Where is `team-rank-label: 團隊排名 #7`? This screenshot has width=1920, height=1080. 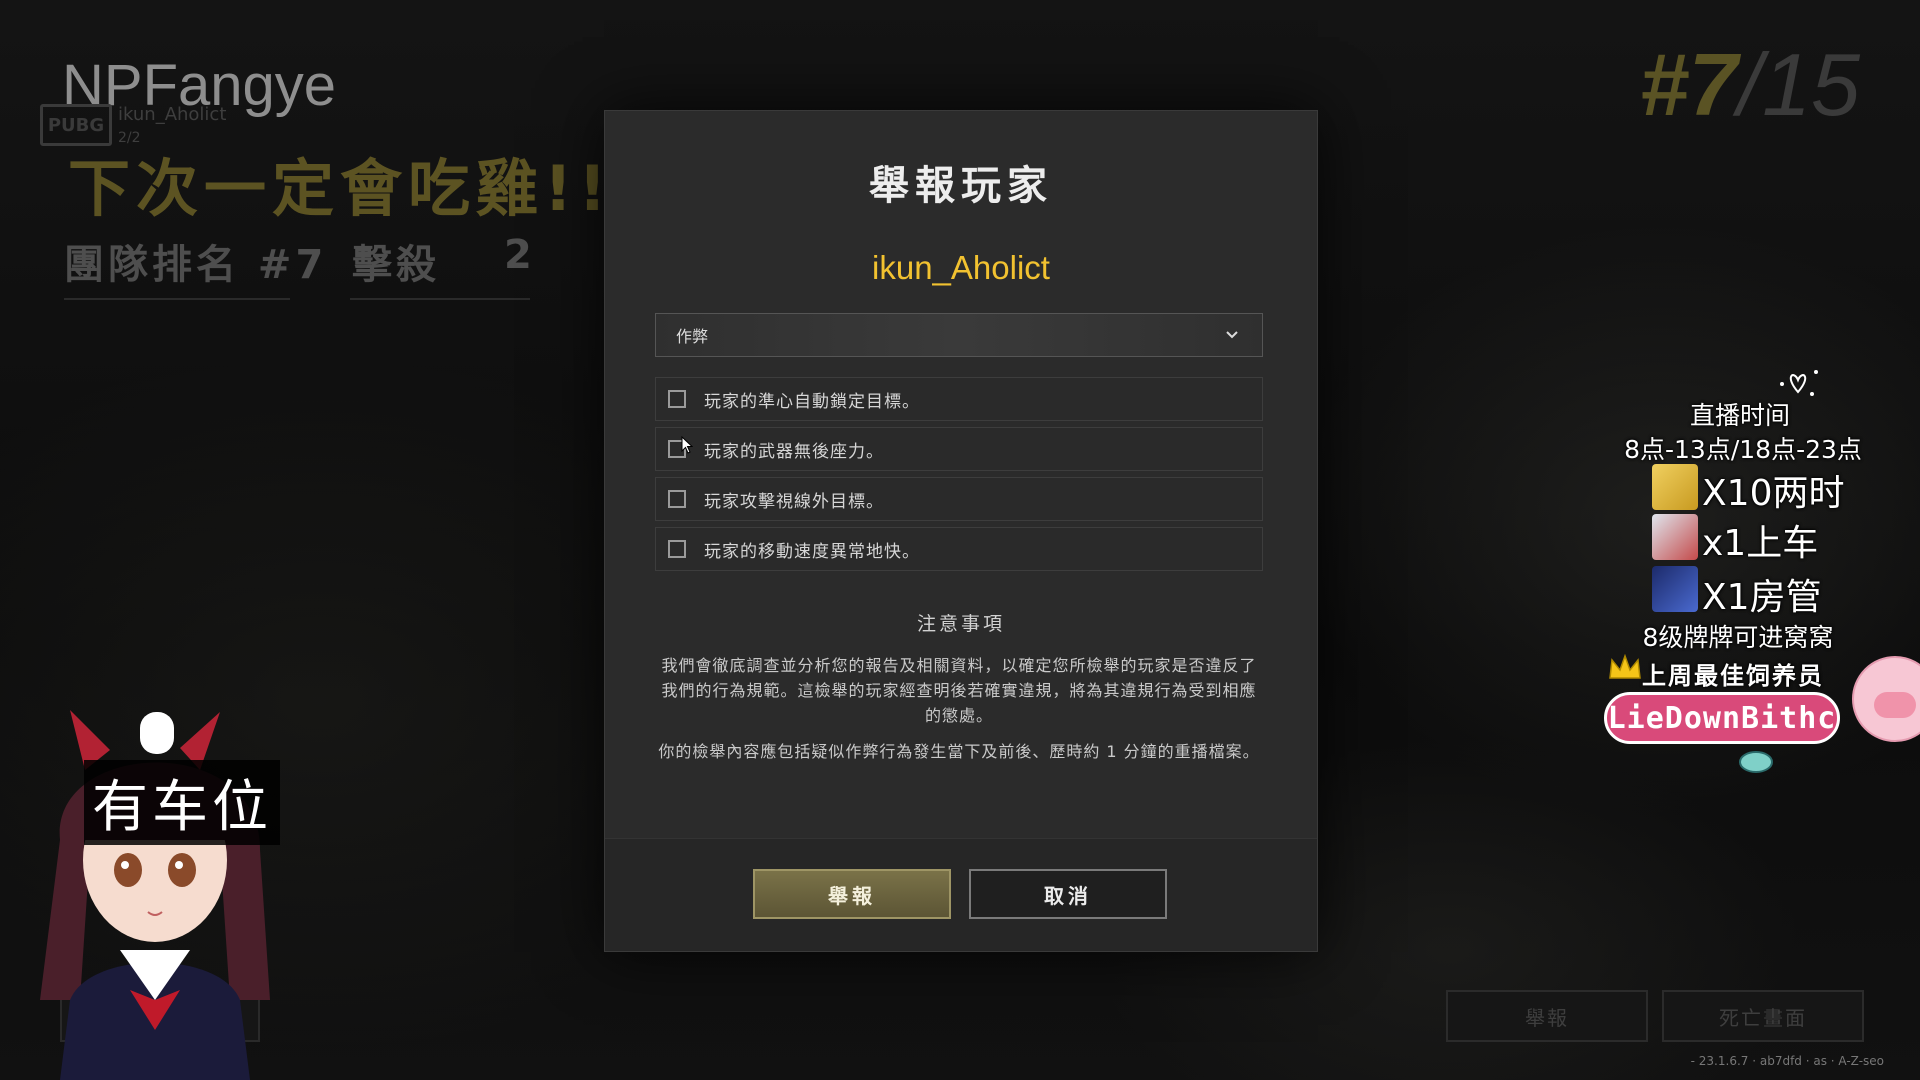 team-rank-label: 團隊排名 #7 is located at coordinates (196, 265).